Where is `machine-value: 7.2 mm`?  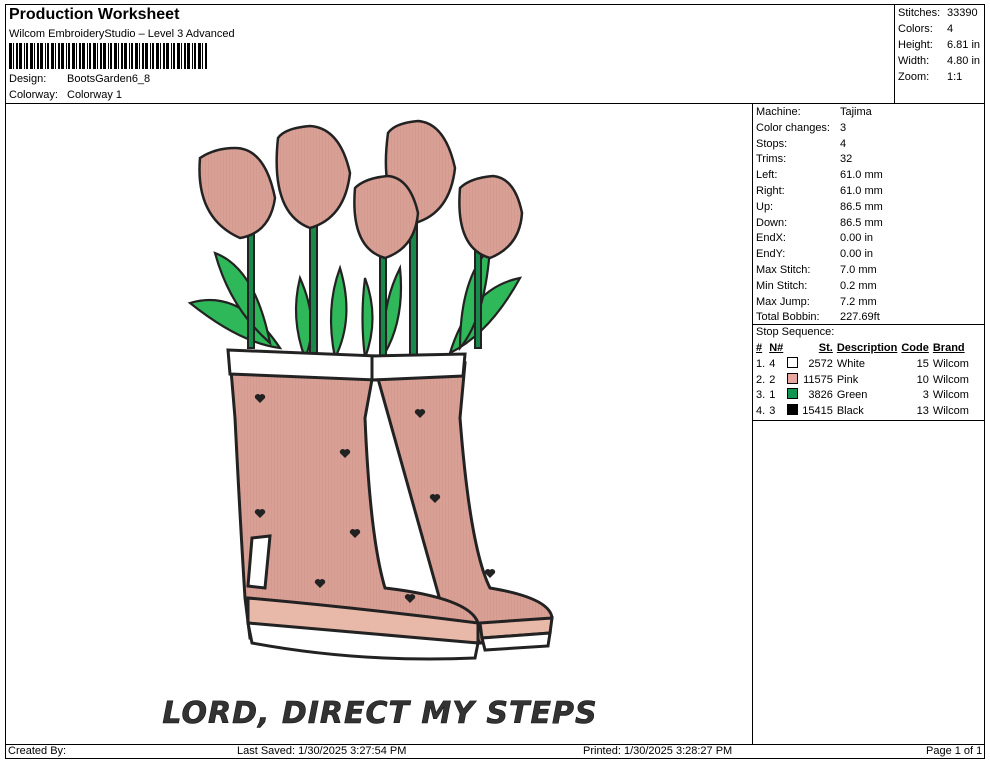 machine-value: 7.2 mm is located at coordinates (858, 301).